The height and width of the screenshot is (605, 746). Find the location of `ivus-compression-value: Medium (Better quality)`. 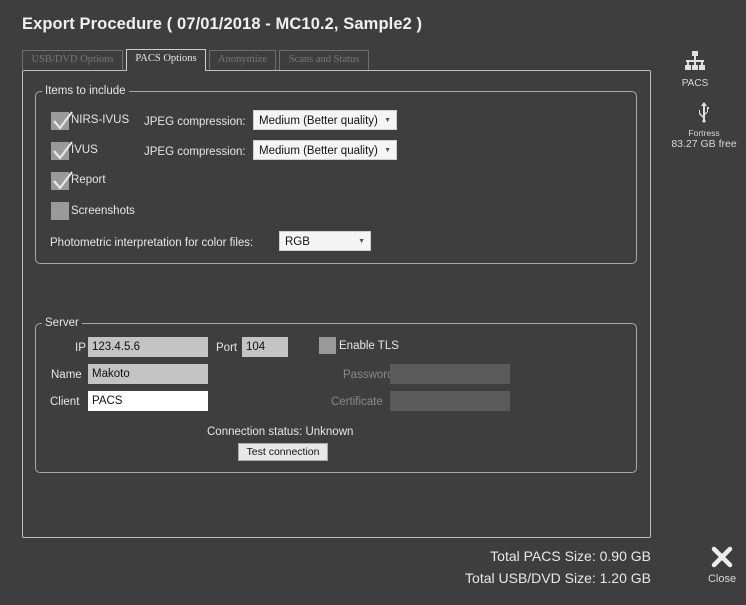

ivus-compression-value: Medium (Better quality) is located at coordinates (318, 151).